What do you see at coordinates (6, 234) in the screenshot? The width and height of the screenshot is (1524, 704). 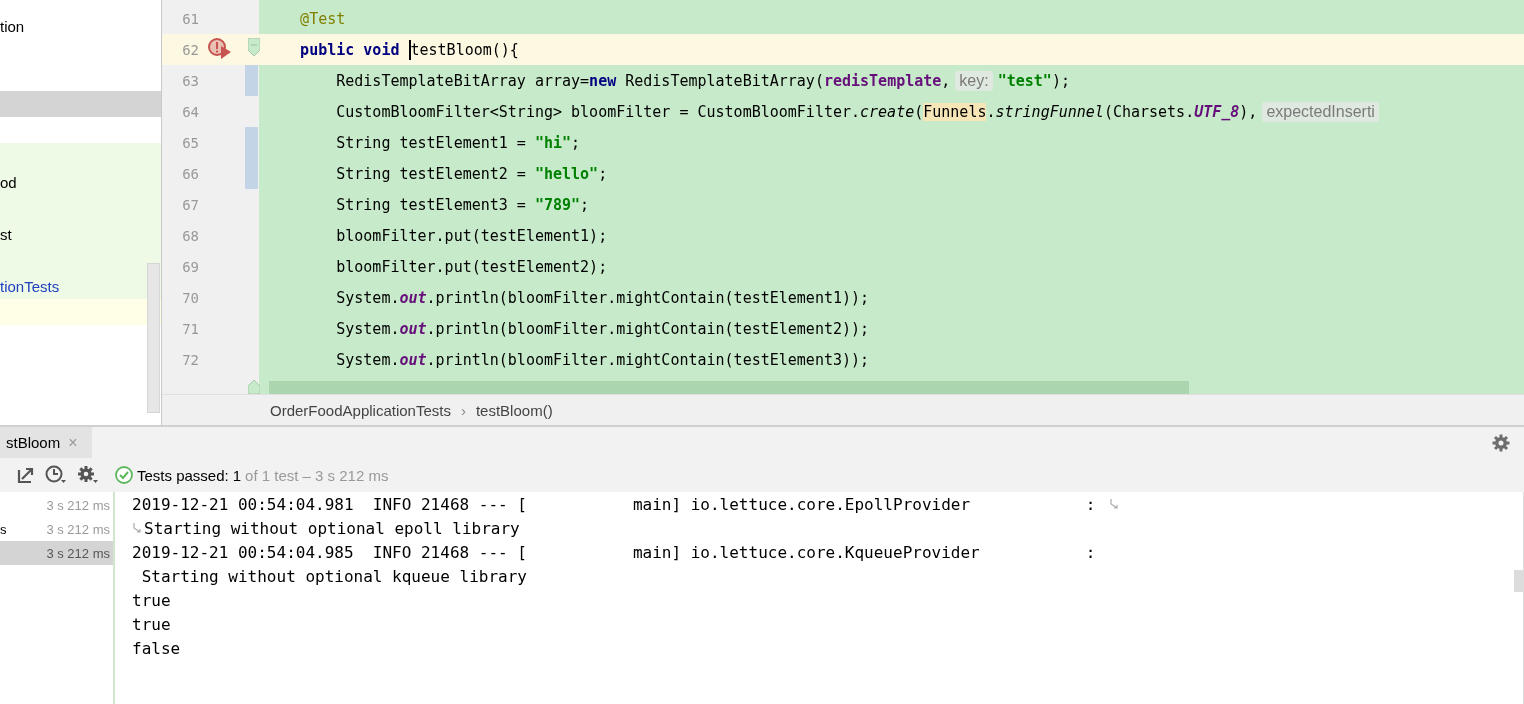 I see `tree-item: st` at bounding box center [6, 234].